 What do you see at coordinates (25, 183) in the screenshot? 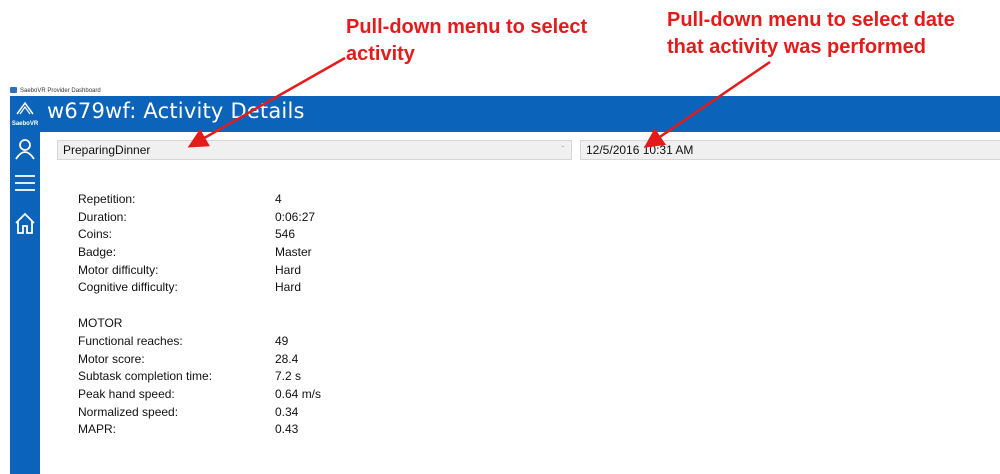
I see `menu-icon` at bounding box center [25, 183].